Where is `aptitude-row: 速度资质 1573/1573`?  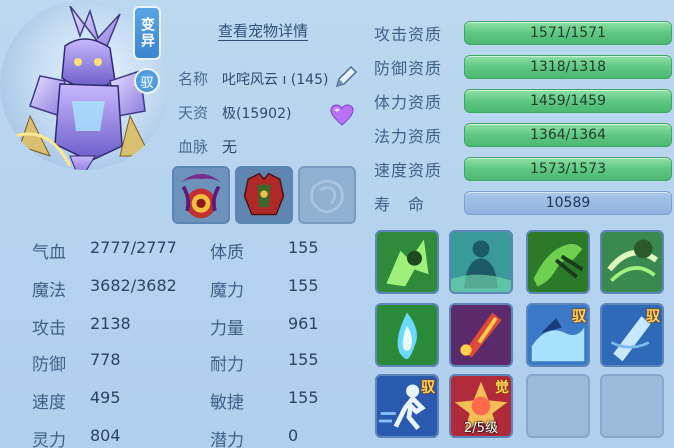 aptitude-row: 速度资质 1573/1573 is located at coordinates (523, 169).